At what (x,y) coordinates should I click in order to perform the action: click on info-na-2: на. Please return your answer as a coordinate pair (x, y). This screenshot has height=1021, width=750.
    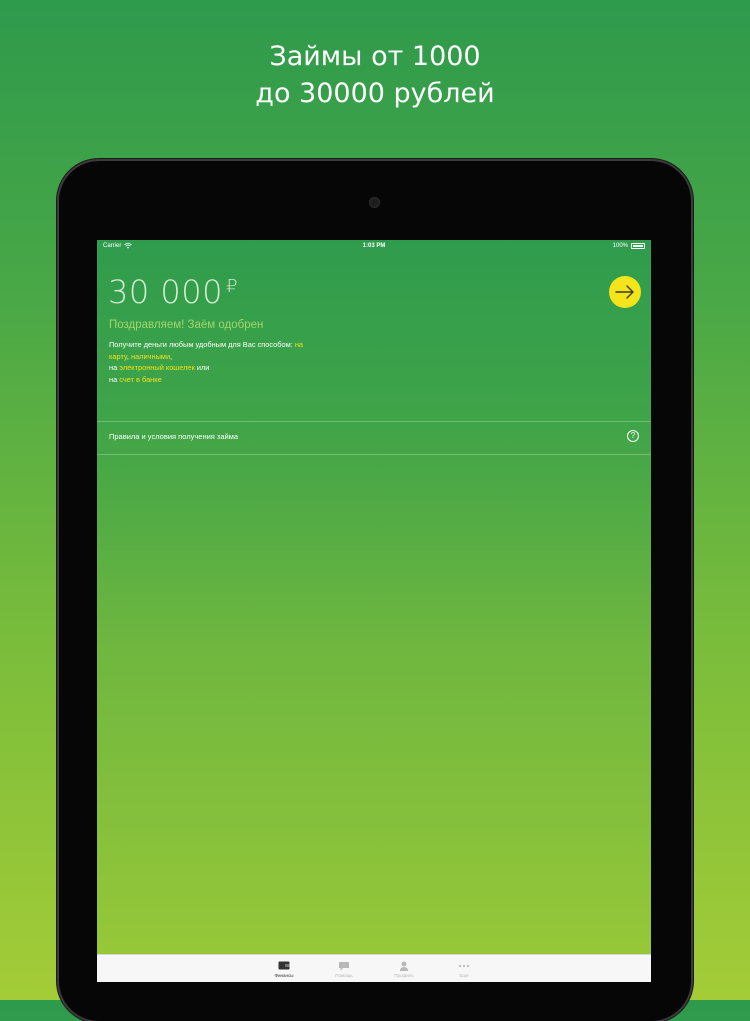
    Looking at the image, I should click on (113, 379).